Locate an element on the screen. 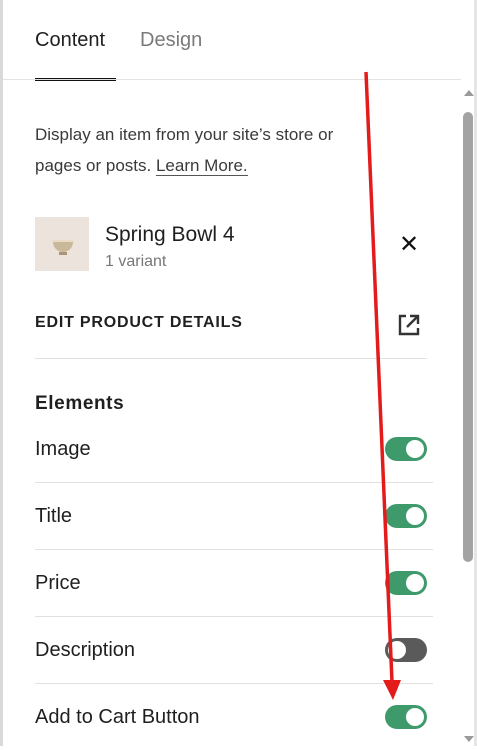 The width and height of the screenshot is (477, 750). scrollbar is located at coordinates (468, 415).